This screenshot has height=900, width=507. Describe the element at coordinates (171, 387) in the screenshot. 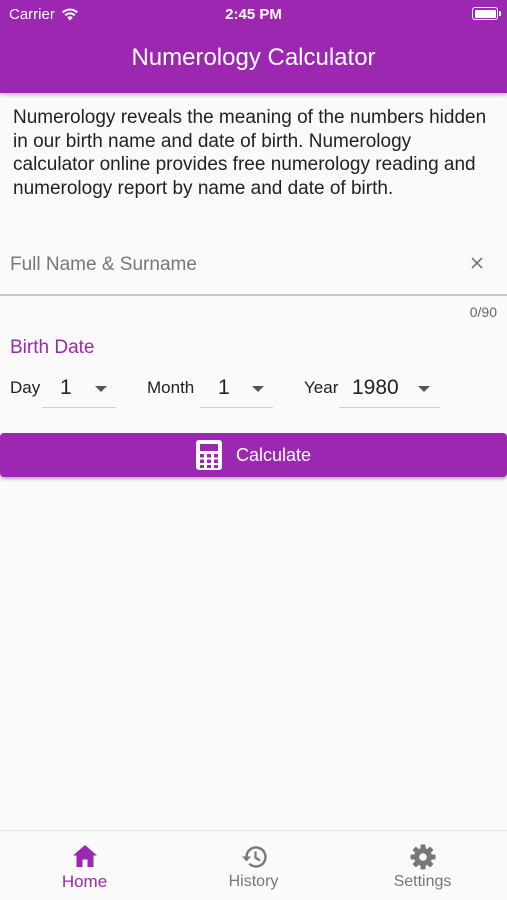

I see `month-label: Month` at that location.